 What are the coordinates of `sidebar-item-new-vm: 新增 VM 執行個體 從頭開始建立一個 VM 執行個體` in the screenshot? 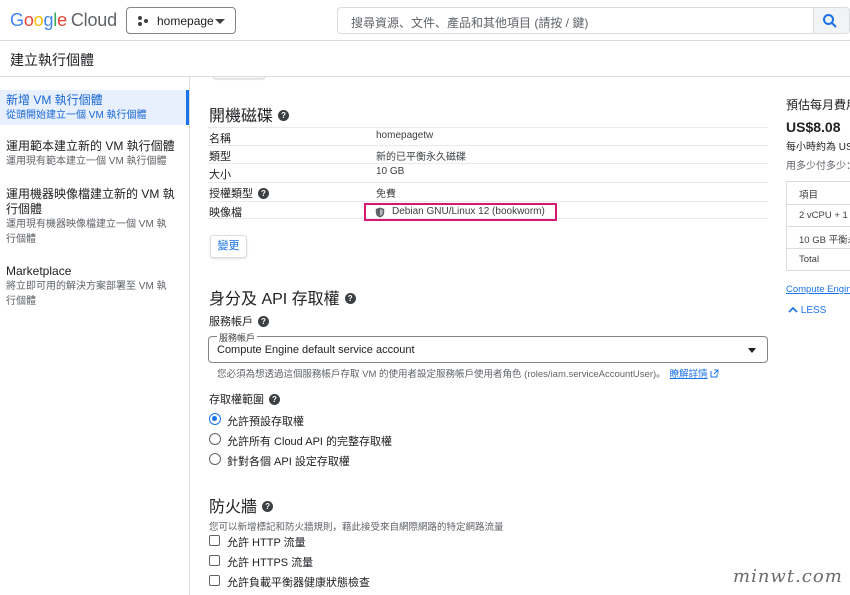 It's located at (94, 107).